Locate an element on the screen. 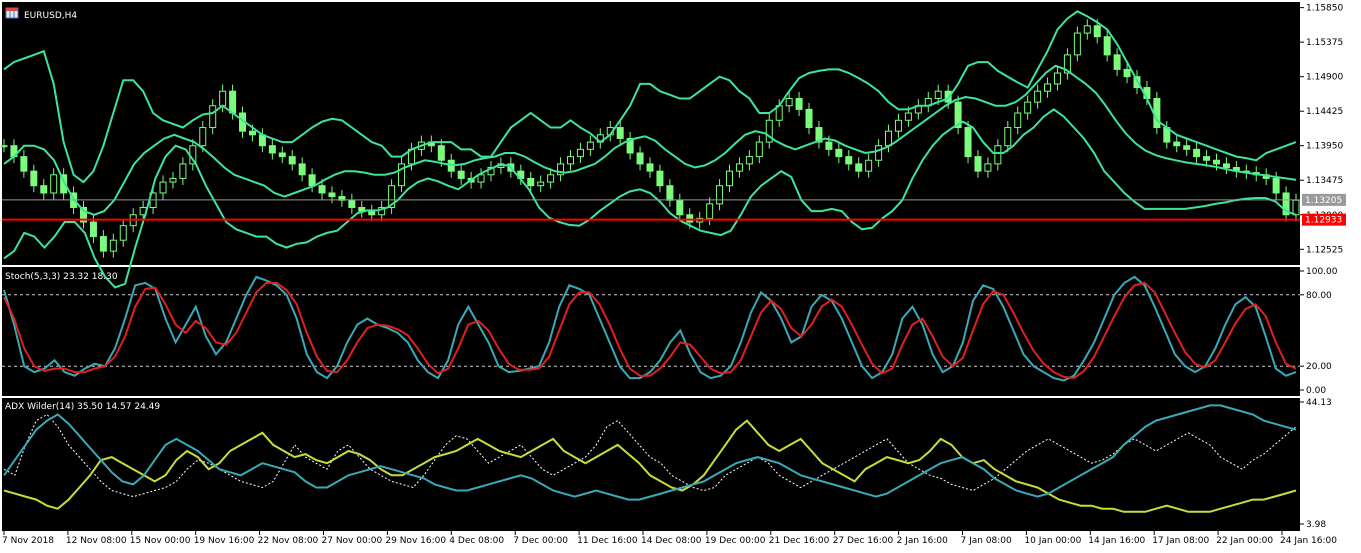  time-tick-label: 7 Nov 2018 is located at coordinates (28, 541).